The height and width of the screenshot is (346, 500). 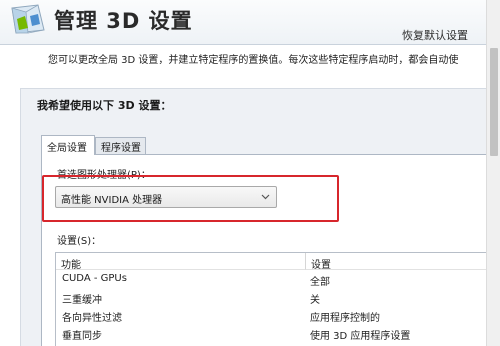 What do you see at coordinates (82, 300) in the screenshot?
I see `feature-cell: 三重缓冲` at bounding box center [82, 300].